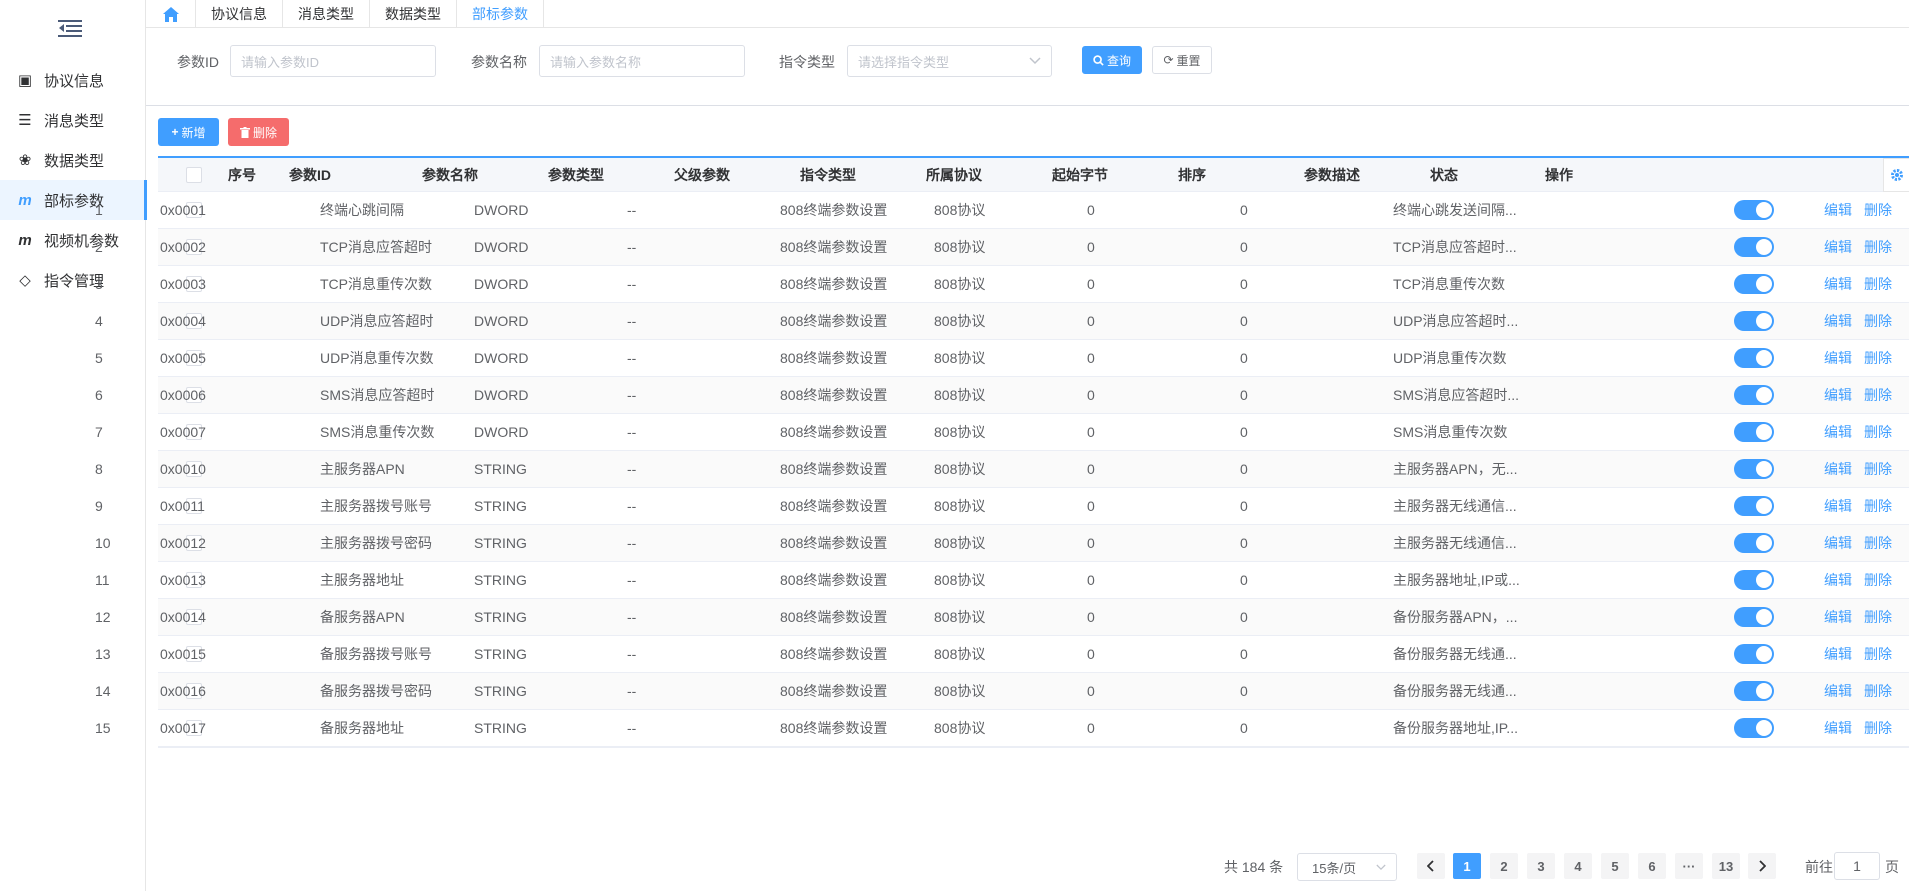  Describe the element at coordinates (642, 61) in the screenshot. I see `param-name-input: 请输入参数名称` at that location.